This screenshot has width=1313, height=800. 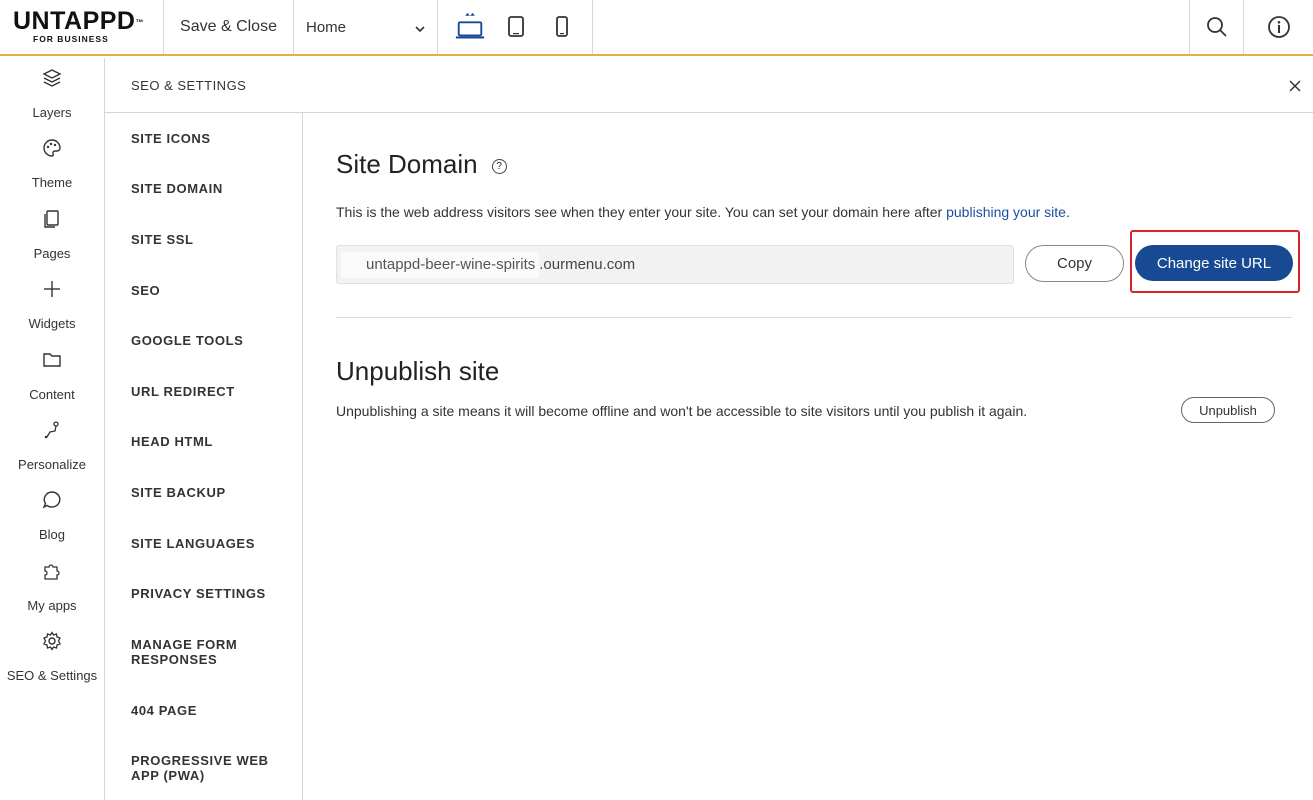 I want to click on tablet-icon, so click(x=516, y=27).